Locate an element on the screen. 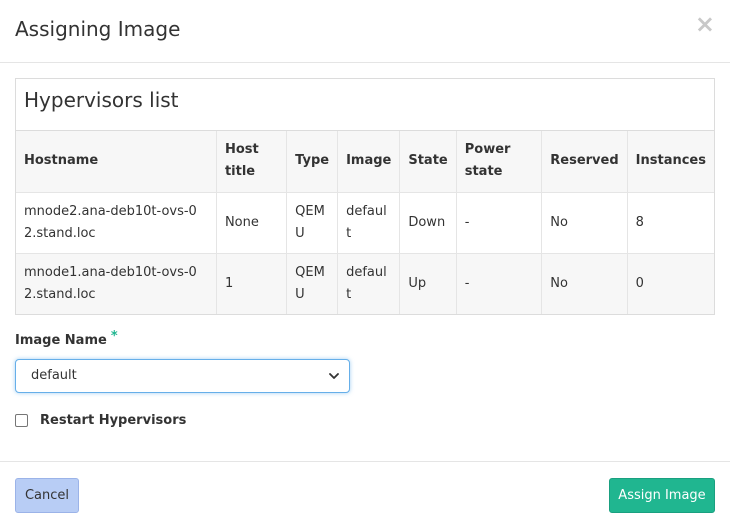  column-header-power-state: Power state is located at coordinates (499, 162).